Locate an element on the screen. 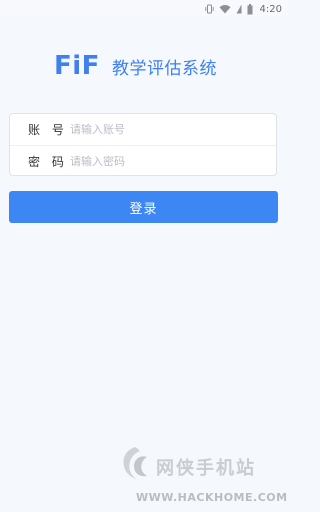 Image resolution: width=320 pixels, height=512 pixels. battery-icon is located at coordinates (250, 9).